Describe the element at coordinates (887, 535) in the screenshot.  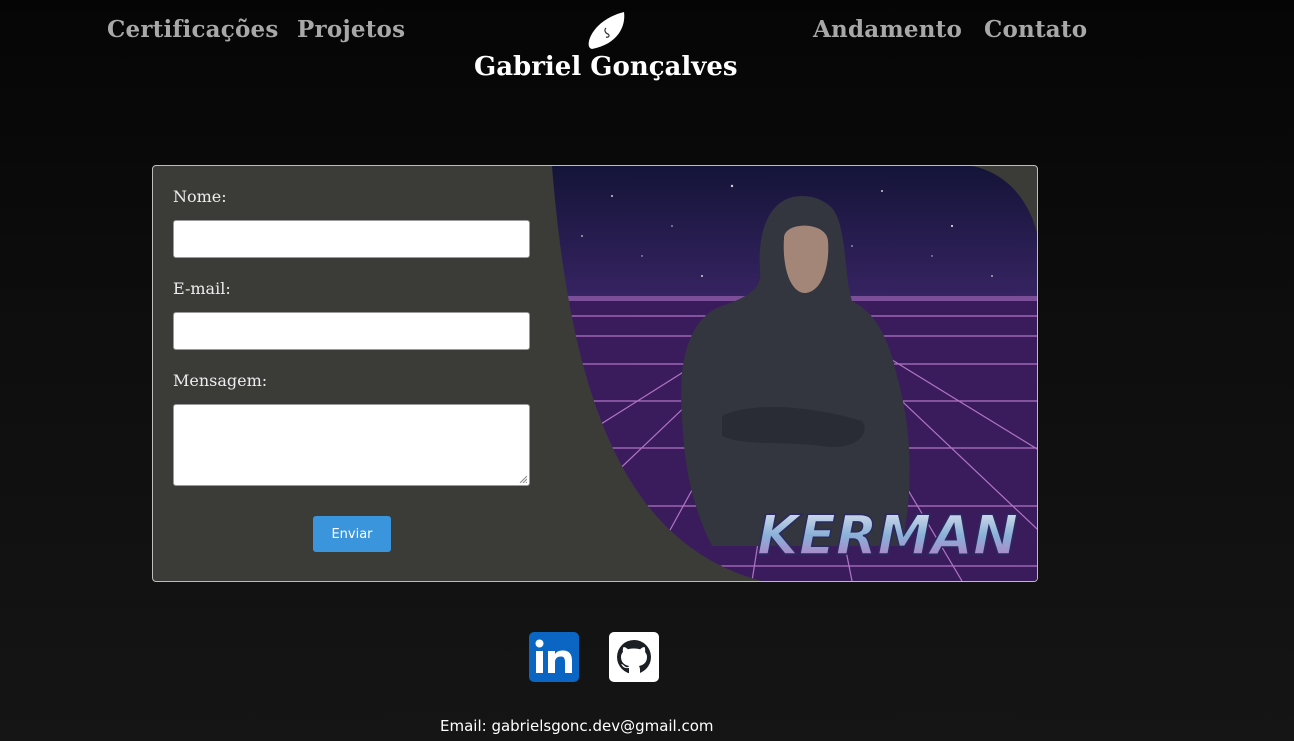
I see `hero-overlay-text: KERMAN` at that location.